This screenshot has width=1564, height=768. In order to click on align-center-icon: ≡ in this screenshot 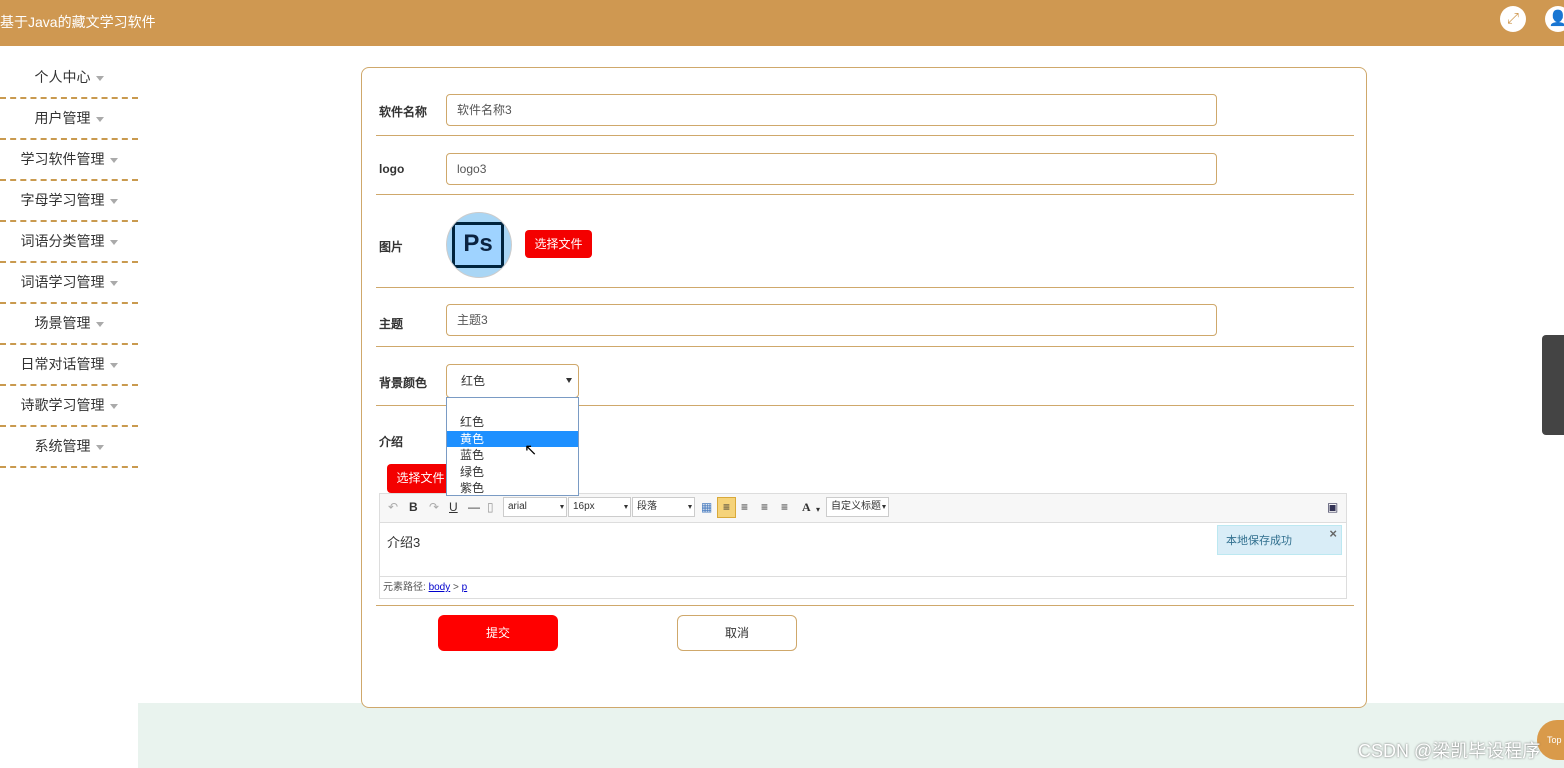, I will do `click(764, 507)`.